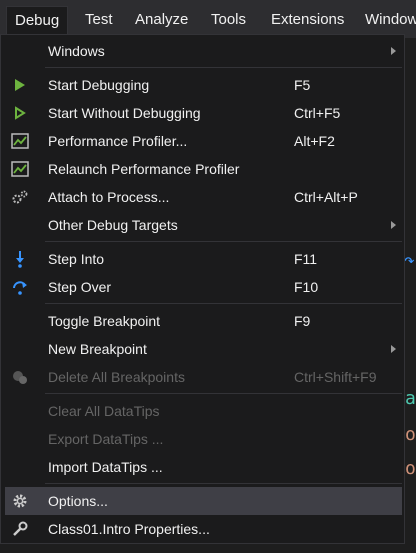 This screenshot has height=553, width=416. I want to click on wrench-icon, so click(20, 529).